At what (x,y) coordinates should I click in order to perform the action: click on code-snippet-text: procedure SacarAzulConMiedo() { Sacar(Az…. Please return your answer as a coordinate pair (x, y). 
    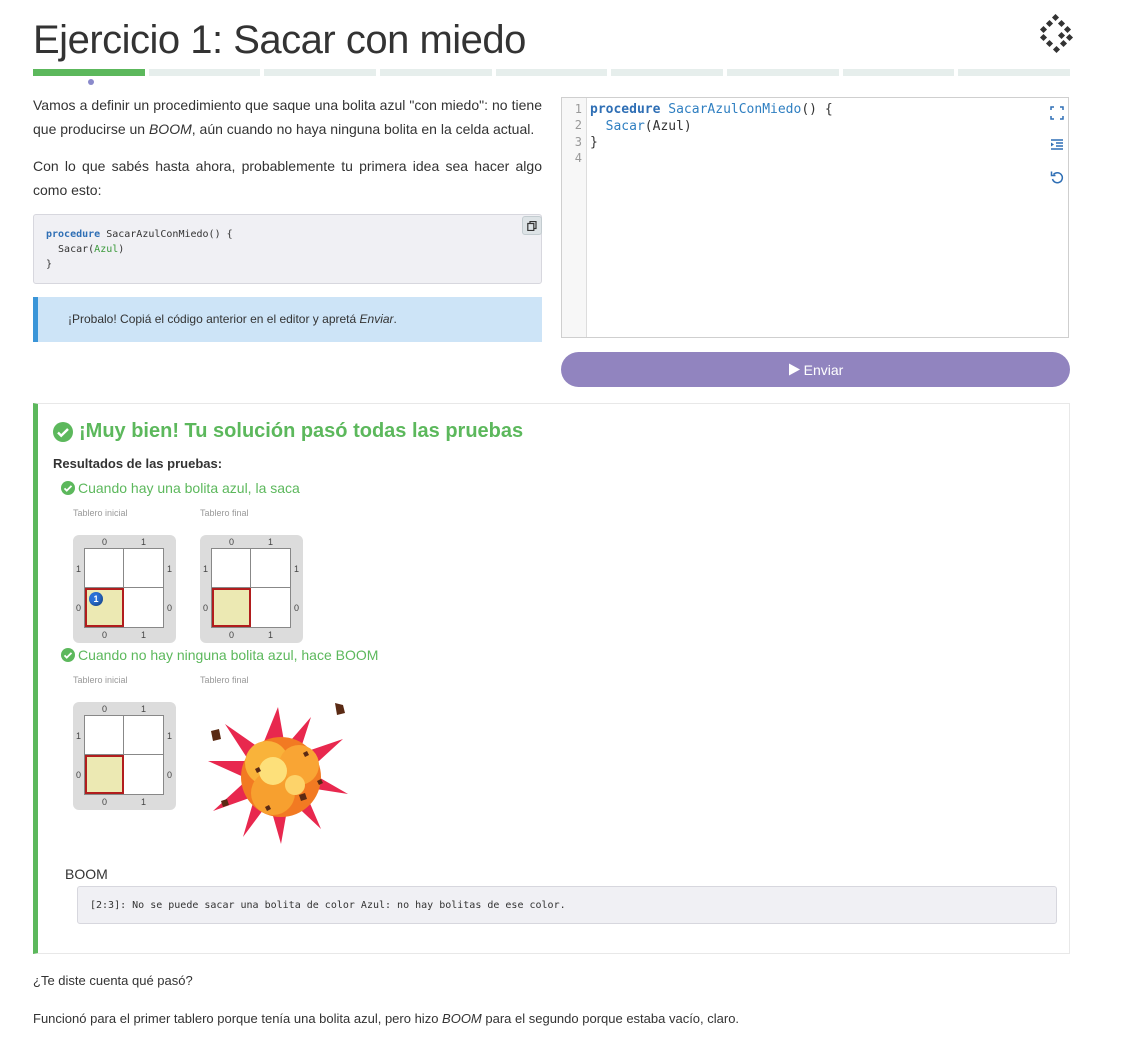
    Looking at the image, I should click on (139, 249).